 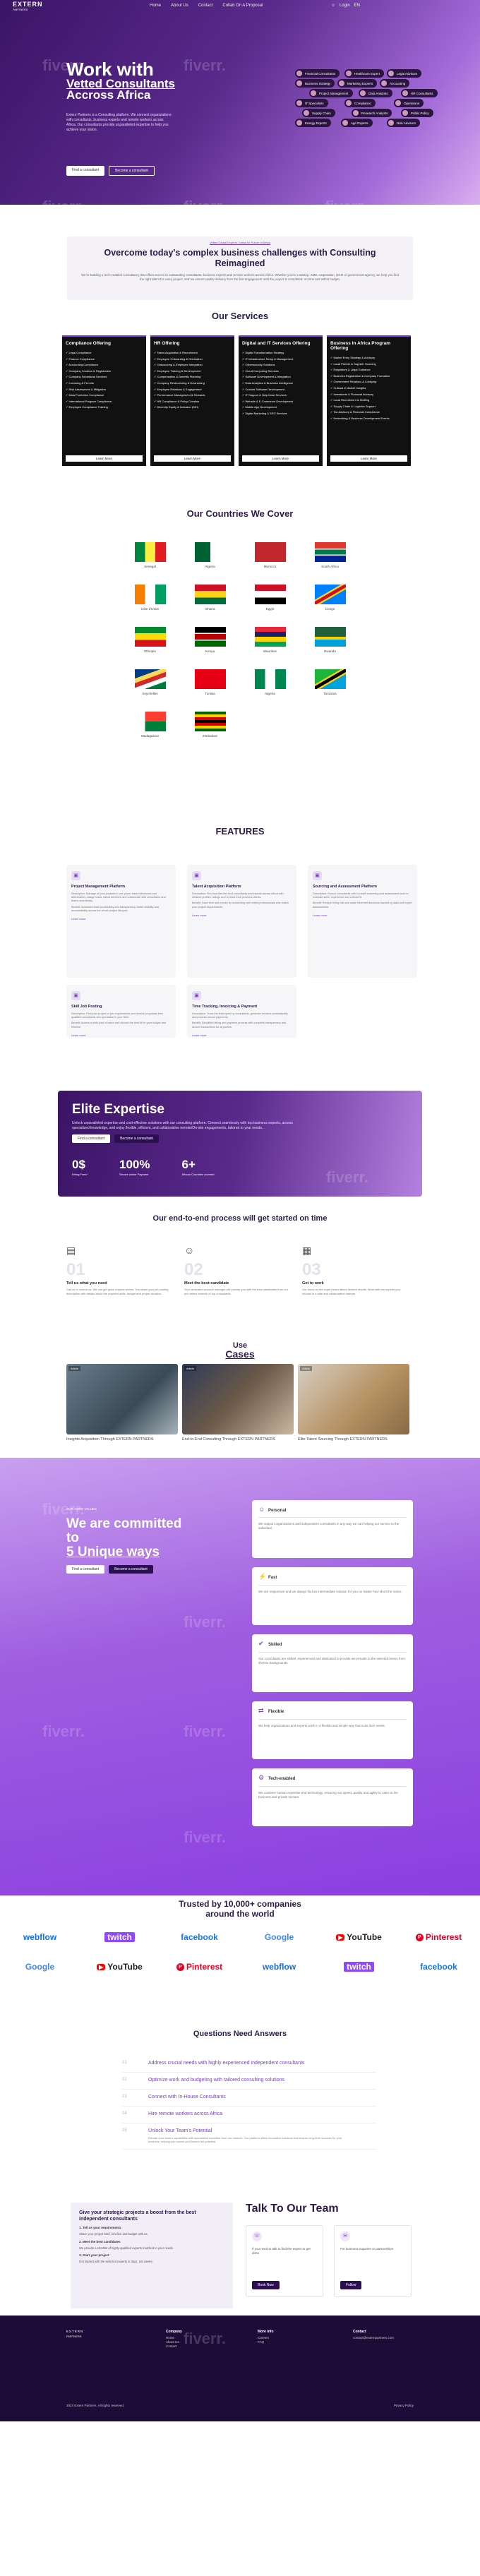 I want to click on faq-number: 02, so click(x=125, y=2080).